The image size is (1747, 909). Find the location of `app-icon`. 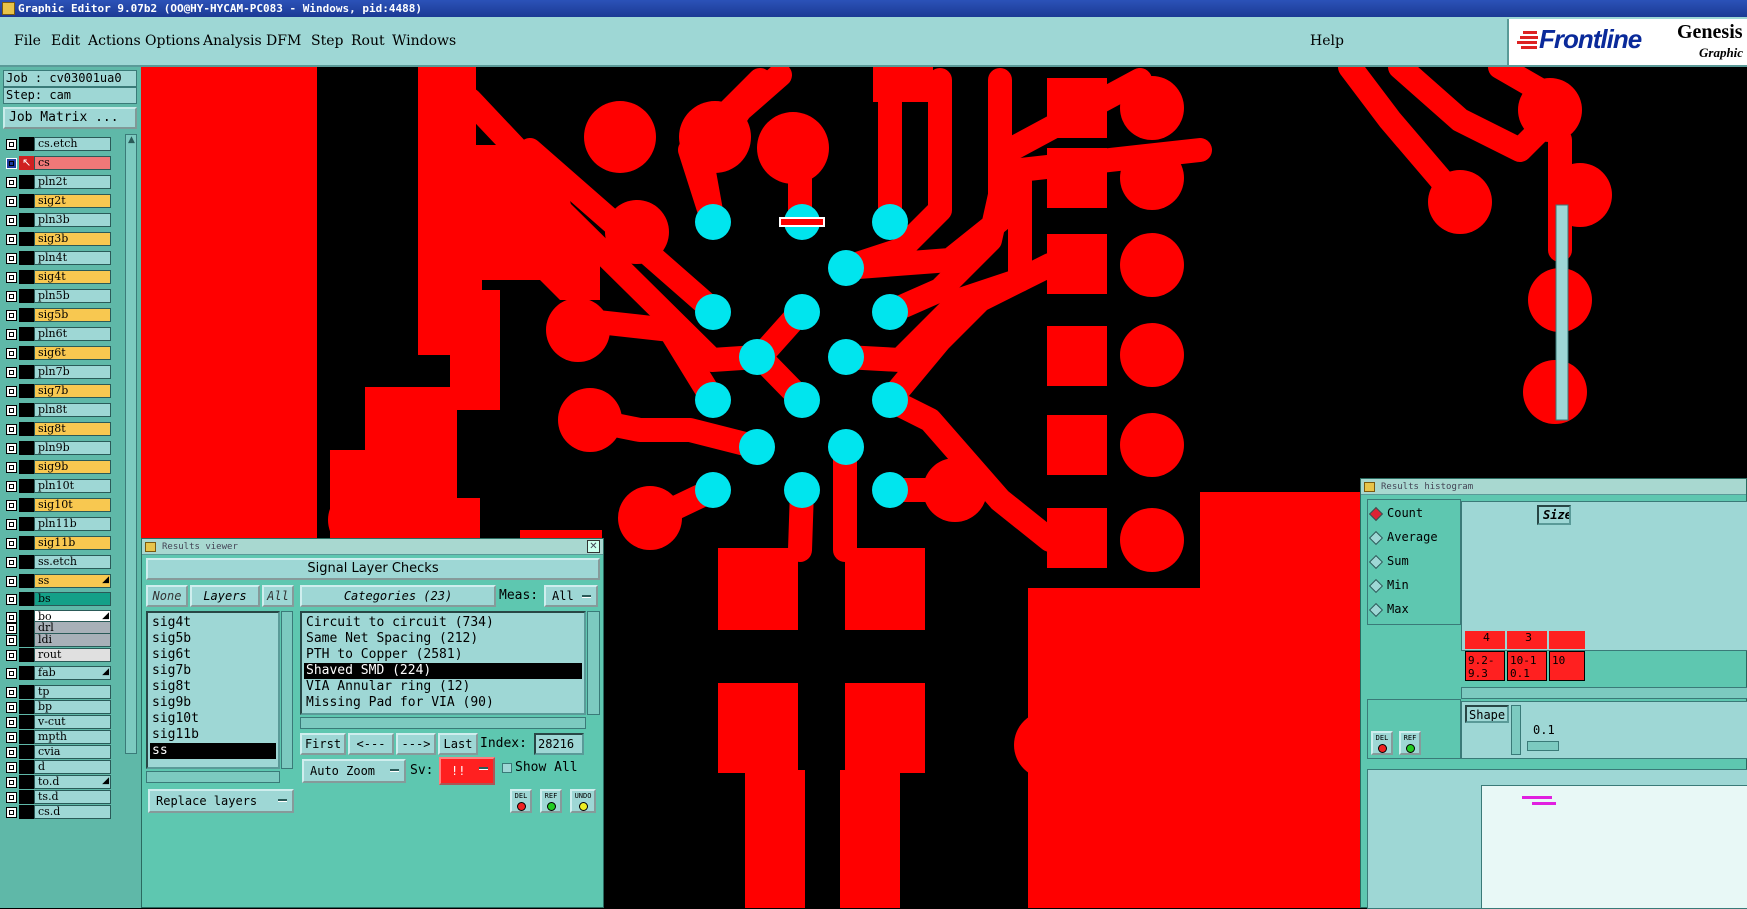

app-icon is located at coordinates (8, 8).